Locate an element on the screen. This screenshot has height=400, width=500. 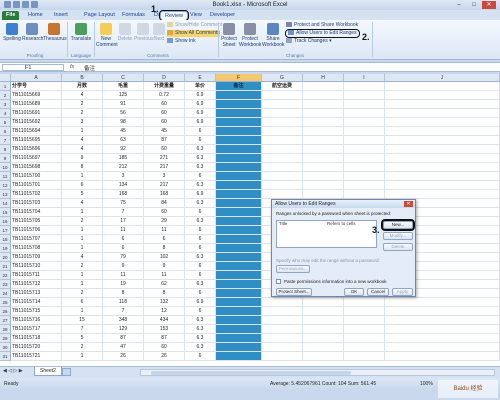
table-cell: 56 is located at coordinates (123, 113).